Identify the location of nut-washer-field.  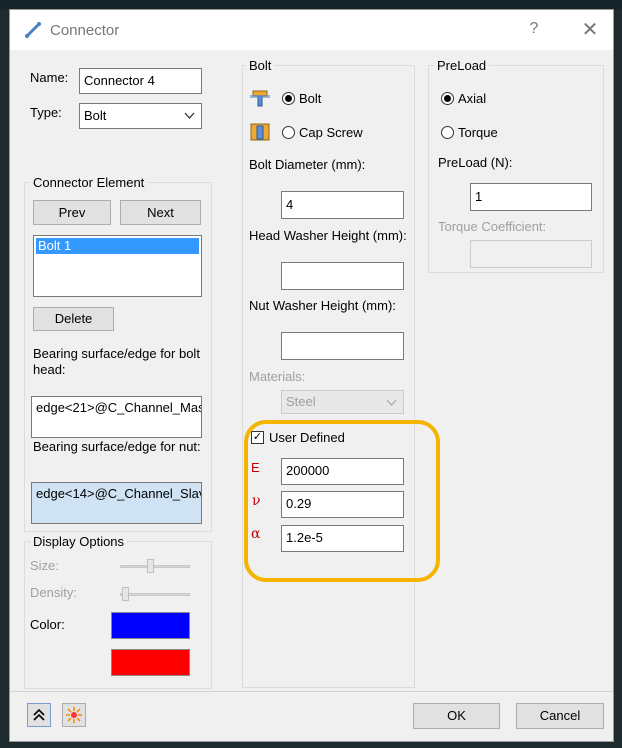
(342, 346).